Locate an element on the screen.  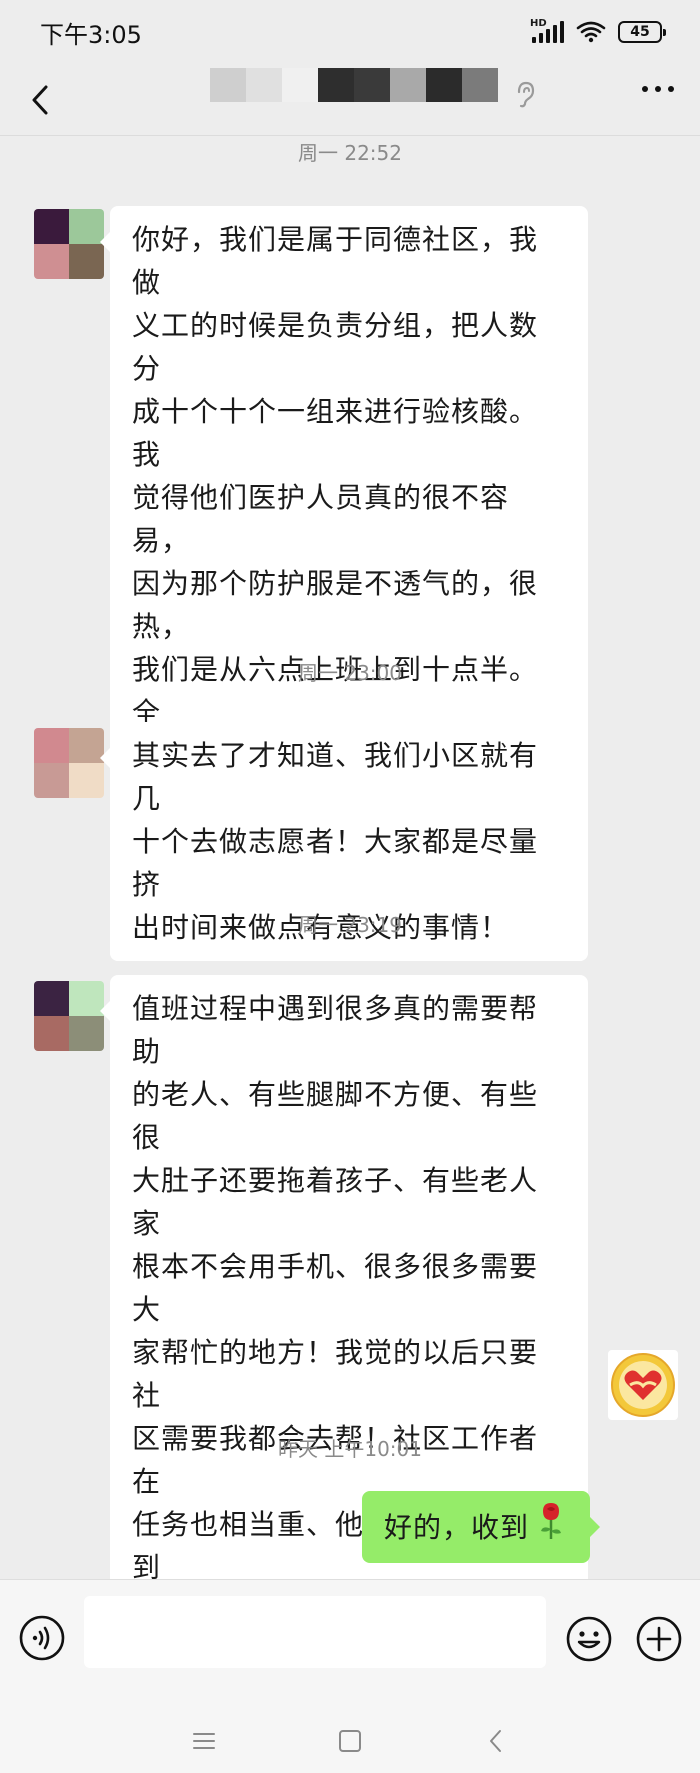
back-button is located at coordinates (40, 100).